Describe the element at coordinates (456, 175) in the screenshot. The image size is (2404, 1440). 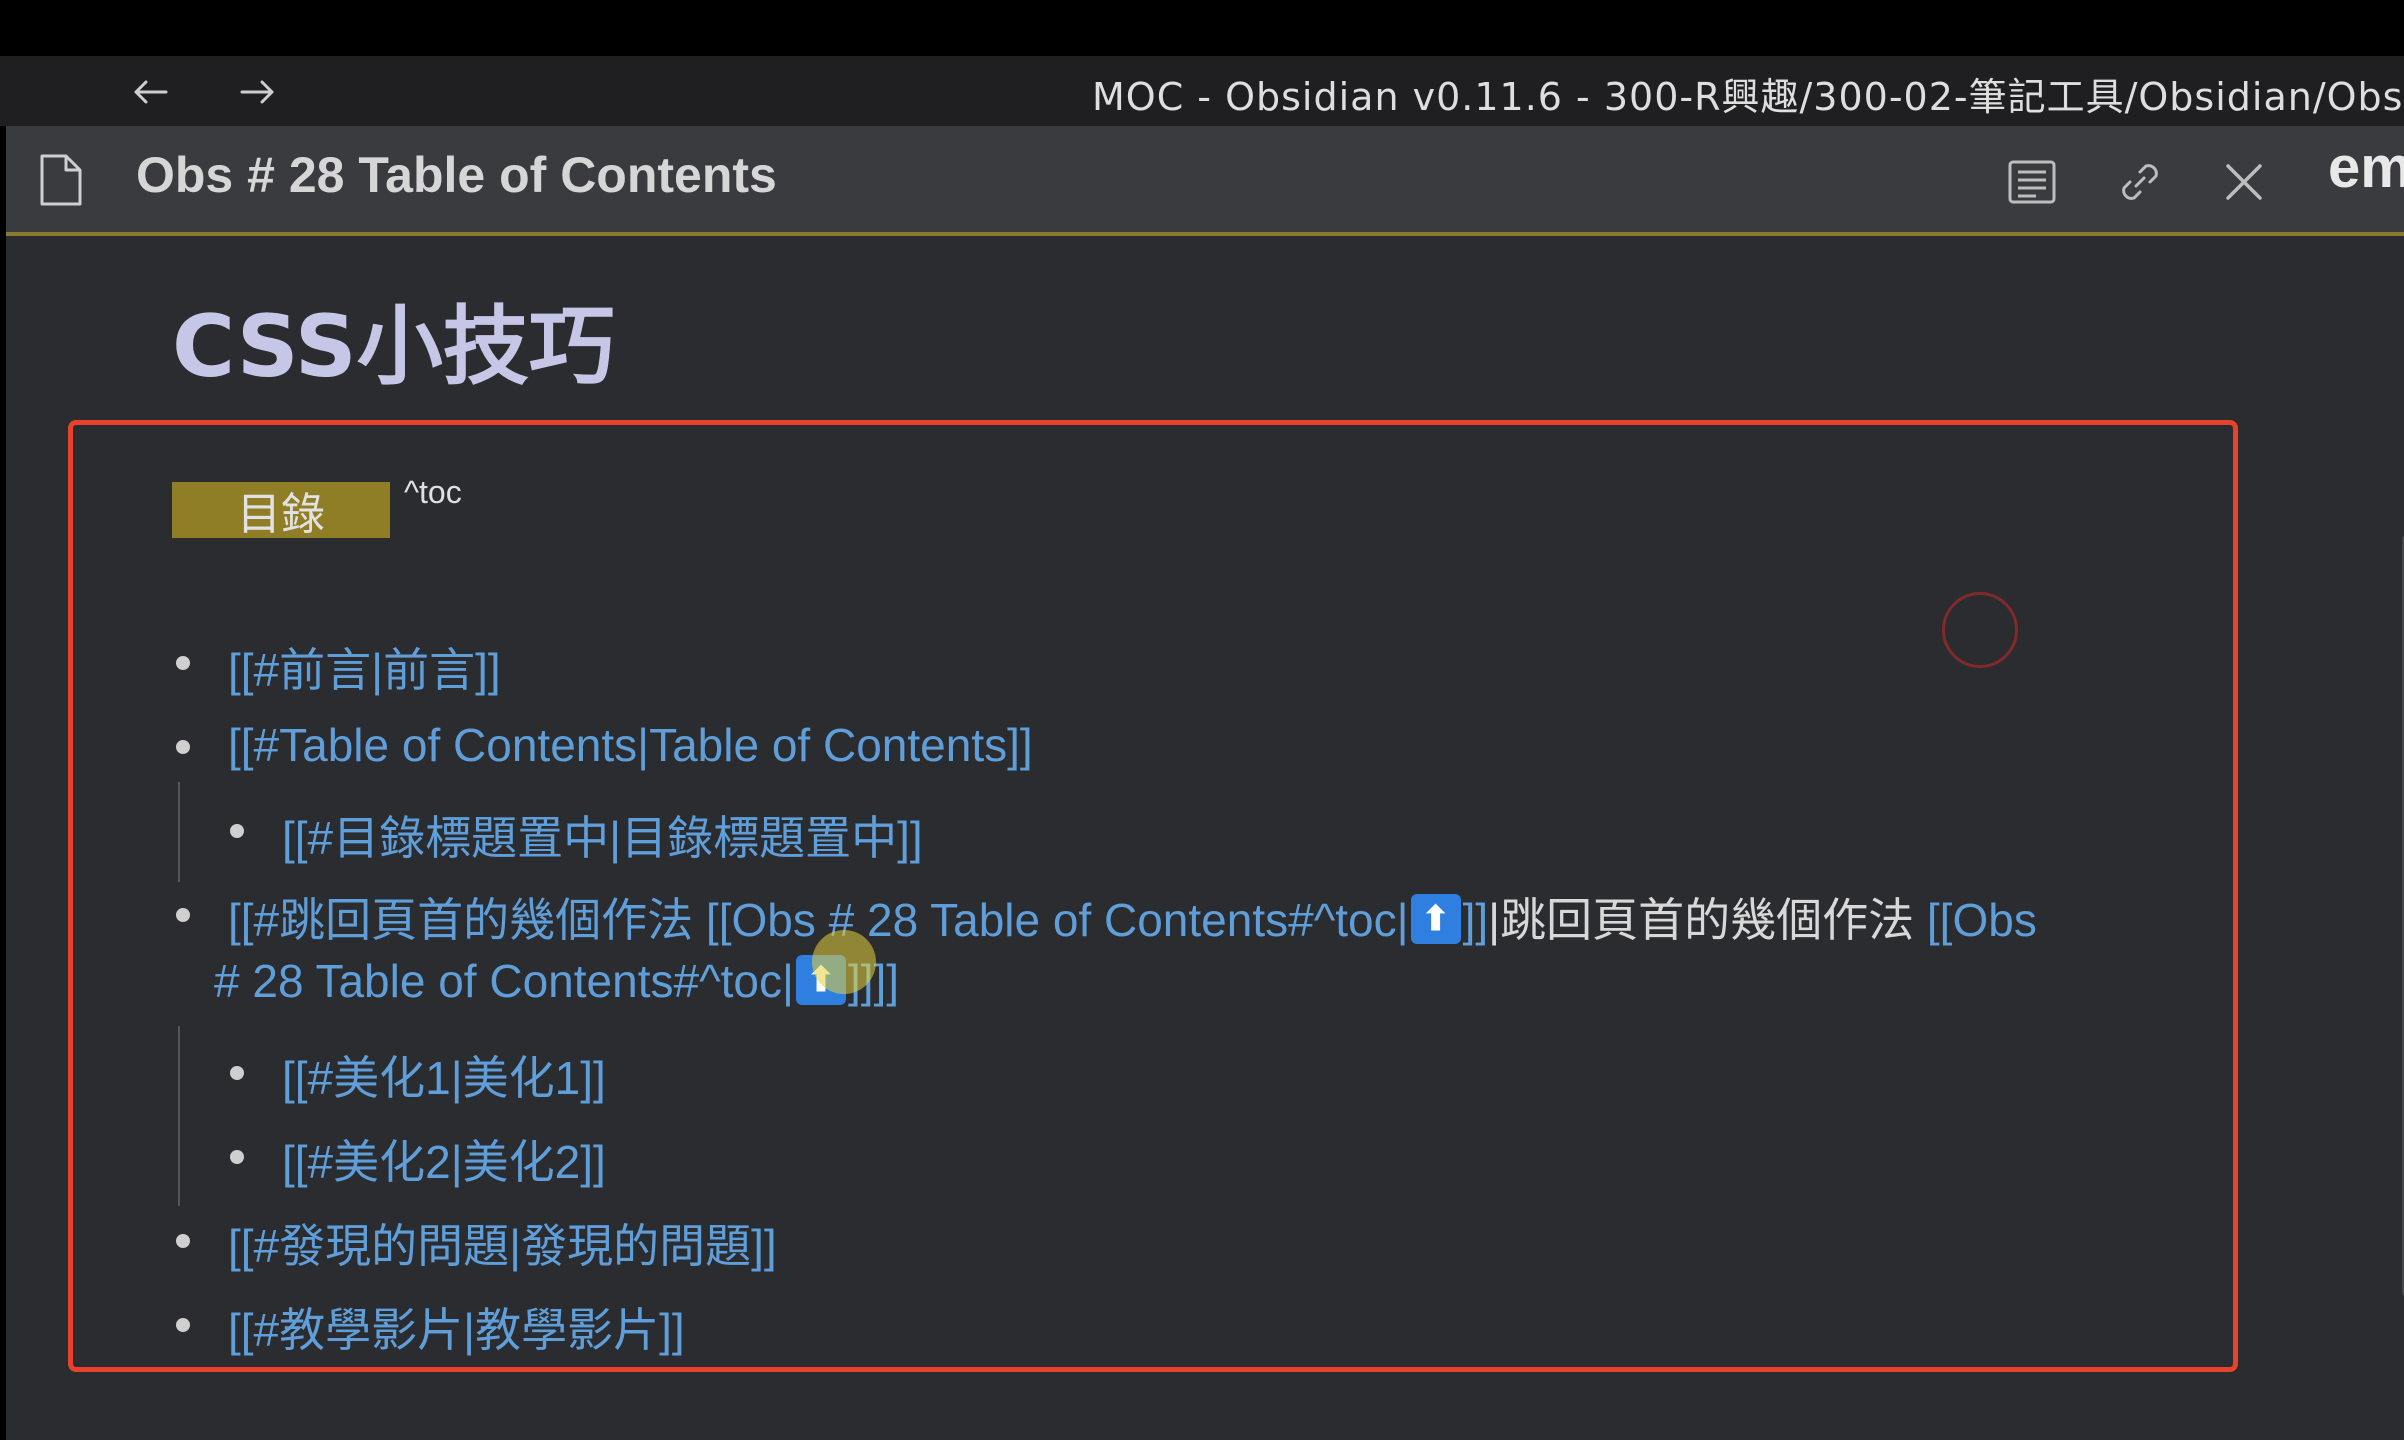
I see `pane-title: Obs # 28 Table of Contents` at that location.